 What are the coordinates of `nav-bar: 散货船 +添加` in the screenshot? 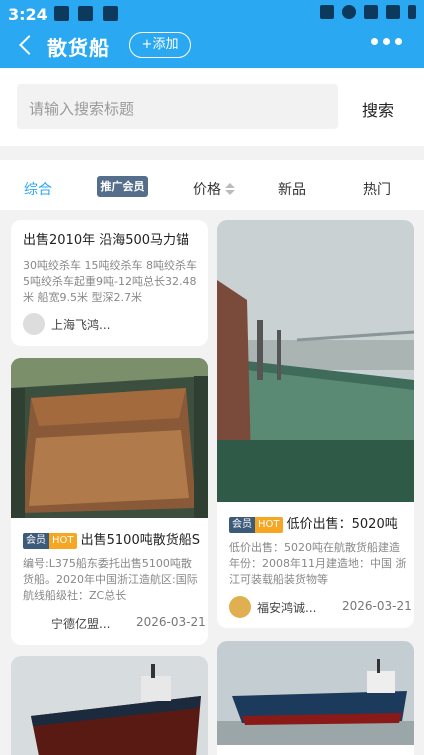 It's located at (212, 48).